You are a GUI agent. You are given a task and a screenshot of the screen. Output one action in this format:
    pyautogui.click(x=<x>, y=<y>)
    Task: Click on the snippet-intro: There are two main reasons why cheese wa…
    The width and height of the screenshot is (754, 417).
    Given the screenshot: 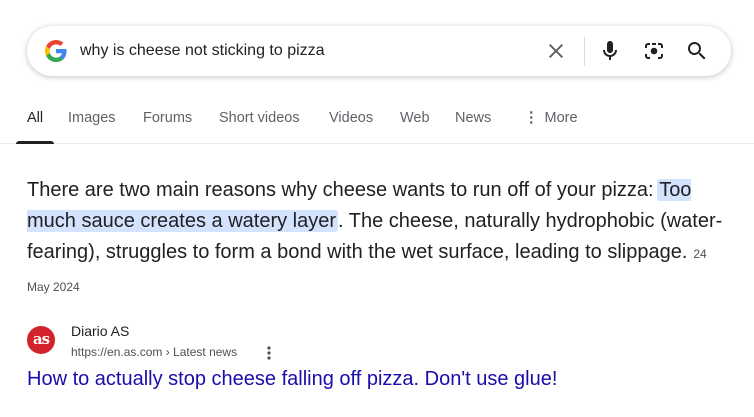 What is the action you would take?
    pyautogui.click(x=340, y=190)
    